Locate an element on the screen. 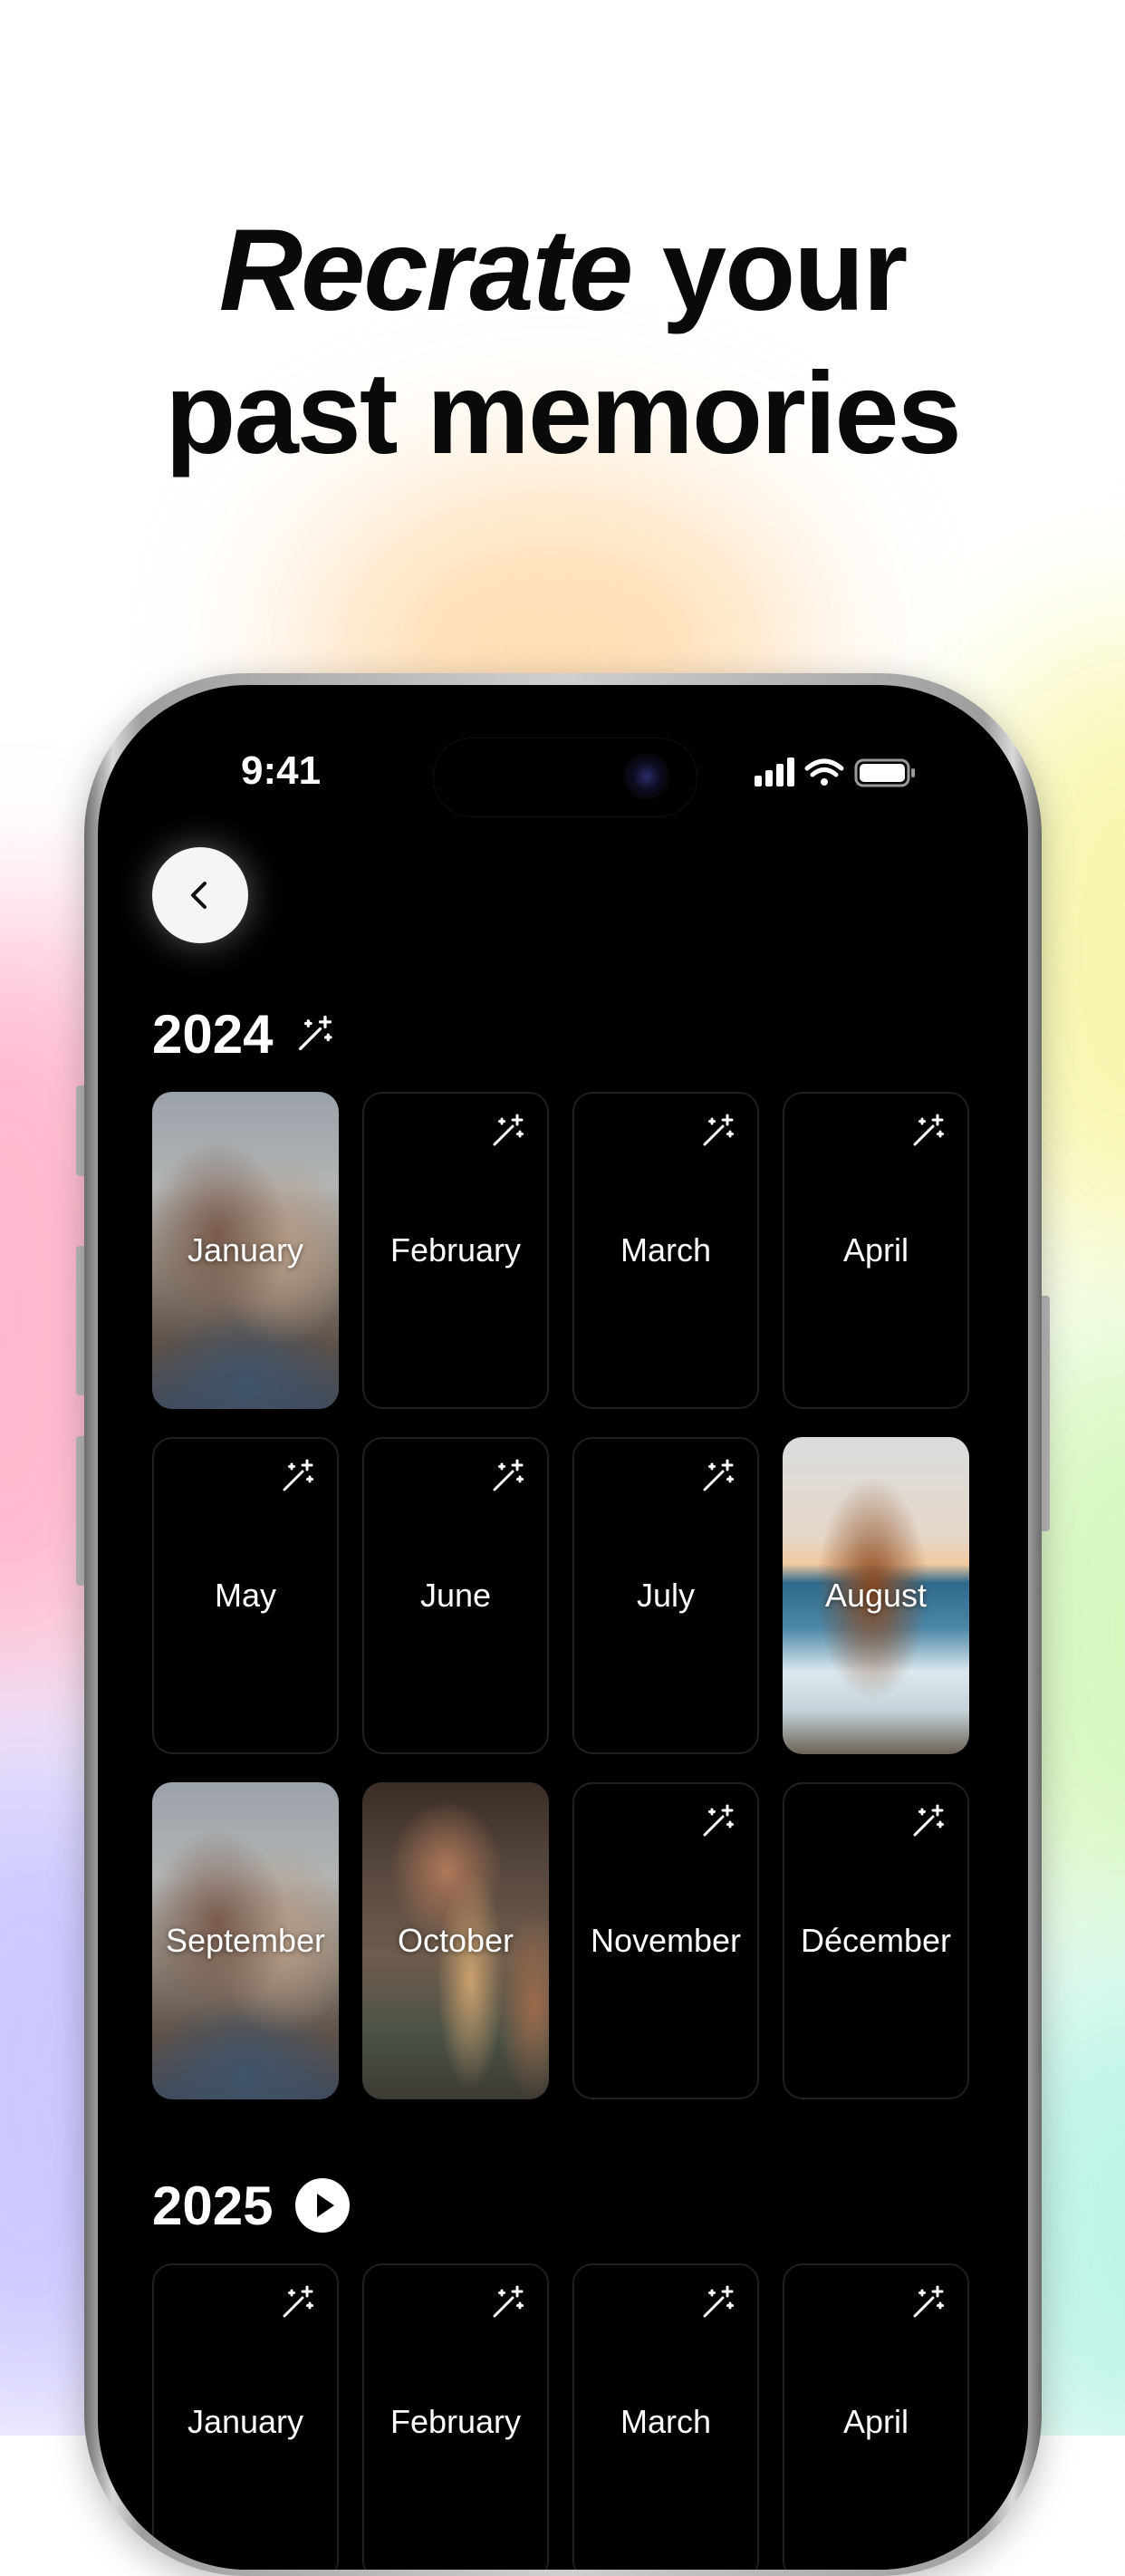 The height and width of the screenshot is (2576, 1125). month-card-july: July is located at coordinates (666, 1595).